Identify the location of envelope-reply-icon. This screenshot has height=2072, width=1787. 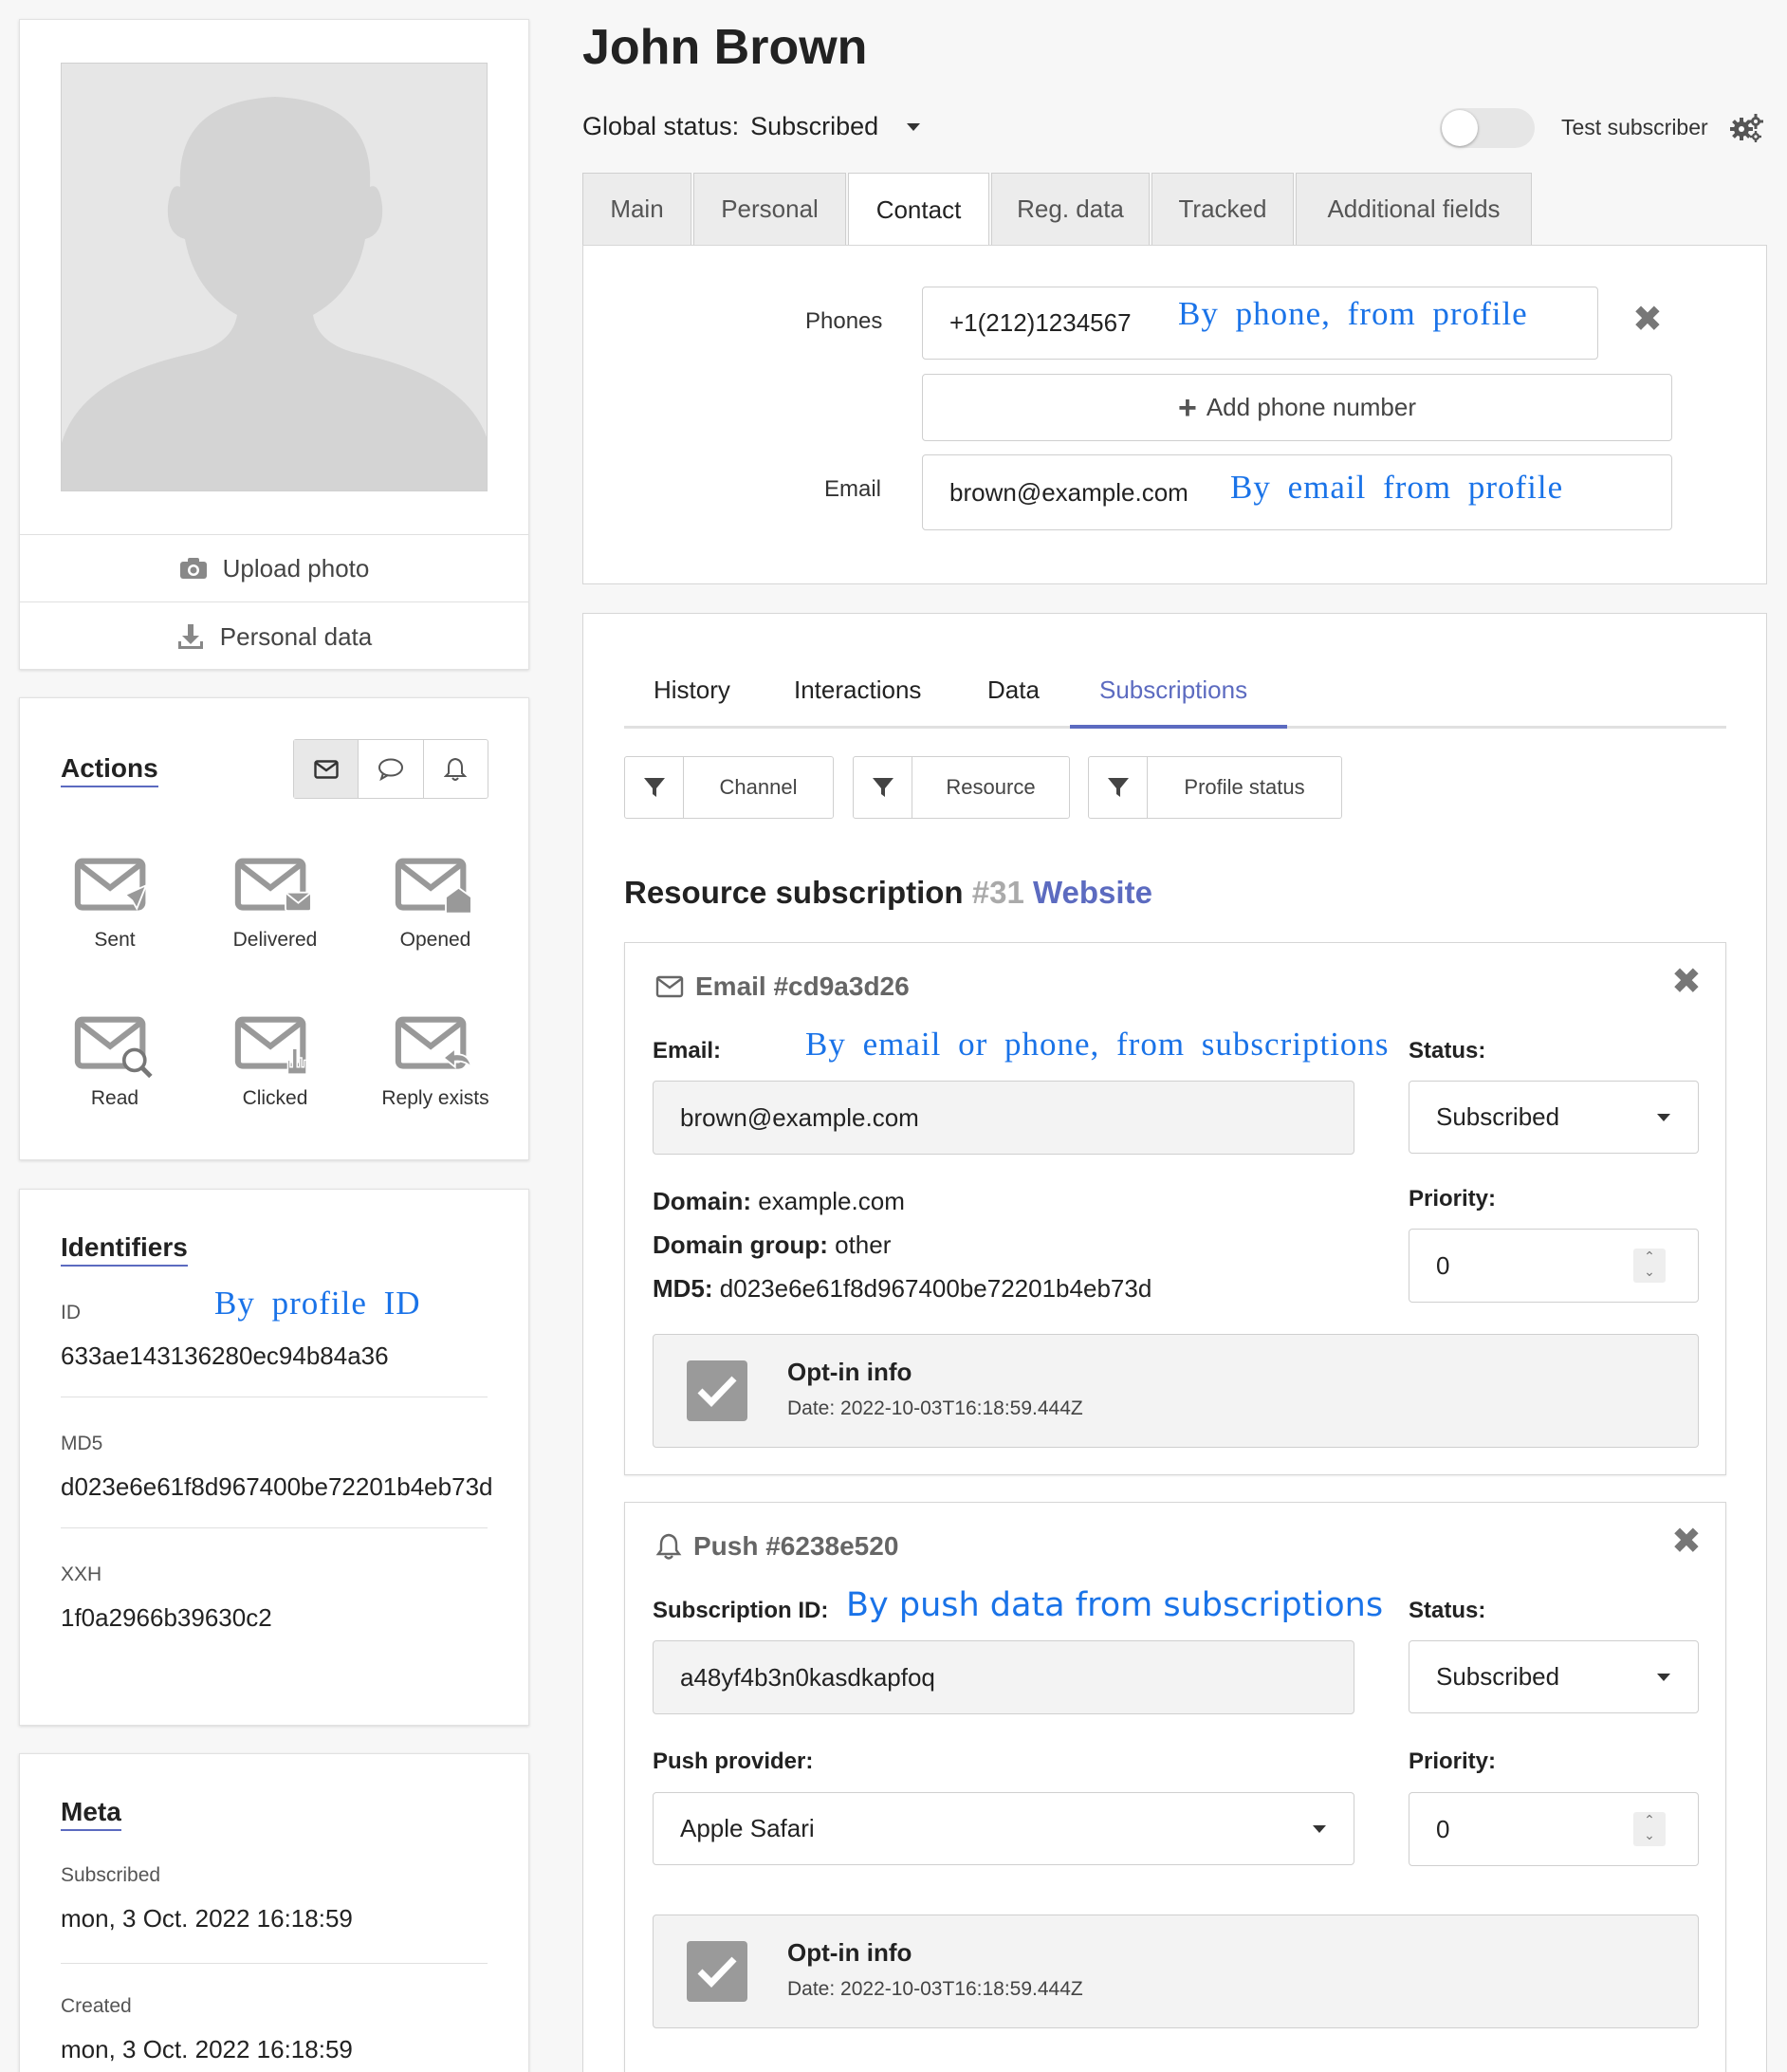
(434, 1043).